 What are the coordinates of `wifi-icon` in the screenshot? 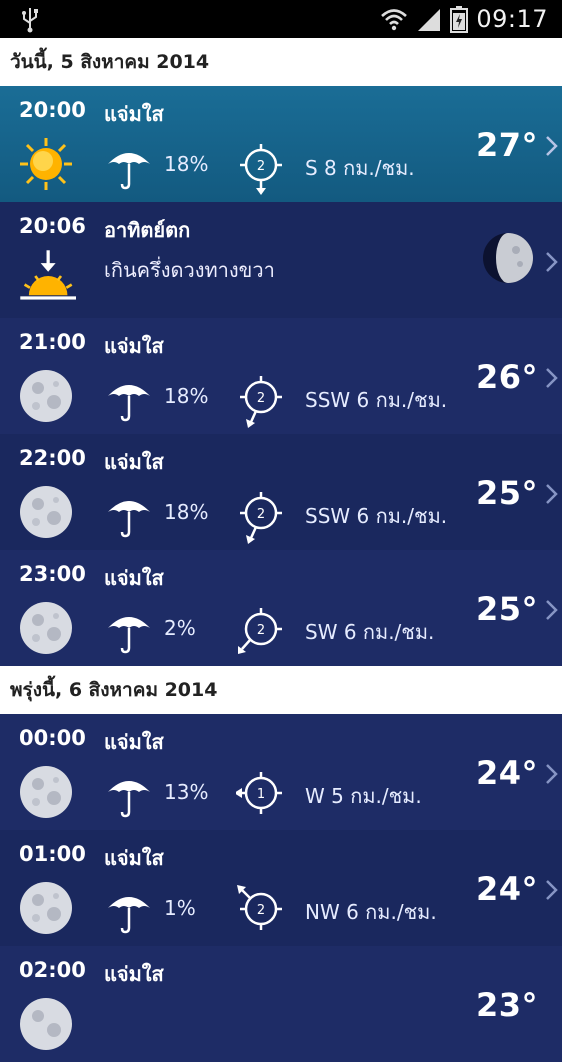 It's located at (394, 20).